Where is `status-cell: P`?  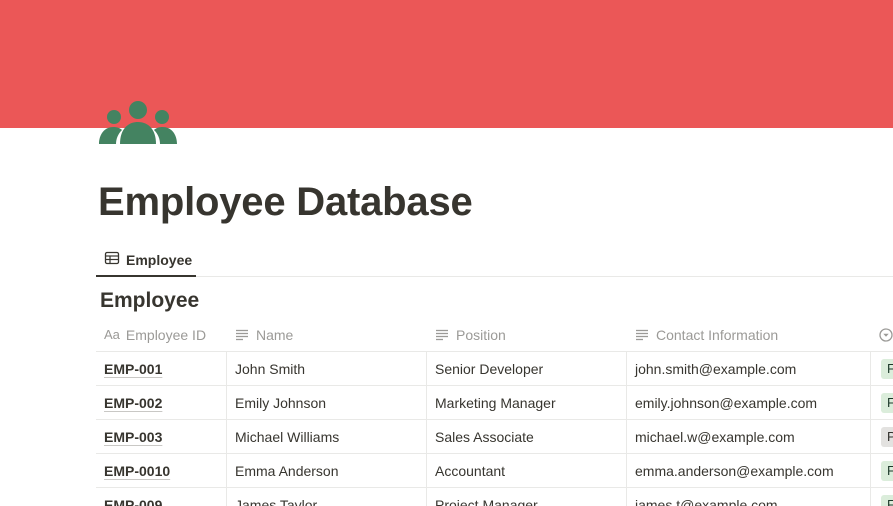
status-cell: P is located at coordinates (881, 436).